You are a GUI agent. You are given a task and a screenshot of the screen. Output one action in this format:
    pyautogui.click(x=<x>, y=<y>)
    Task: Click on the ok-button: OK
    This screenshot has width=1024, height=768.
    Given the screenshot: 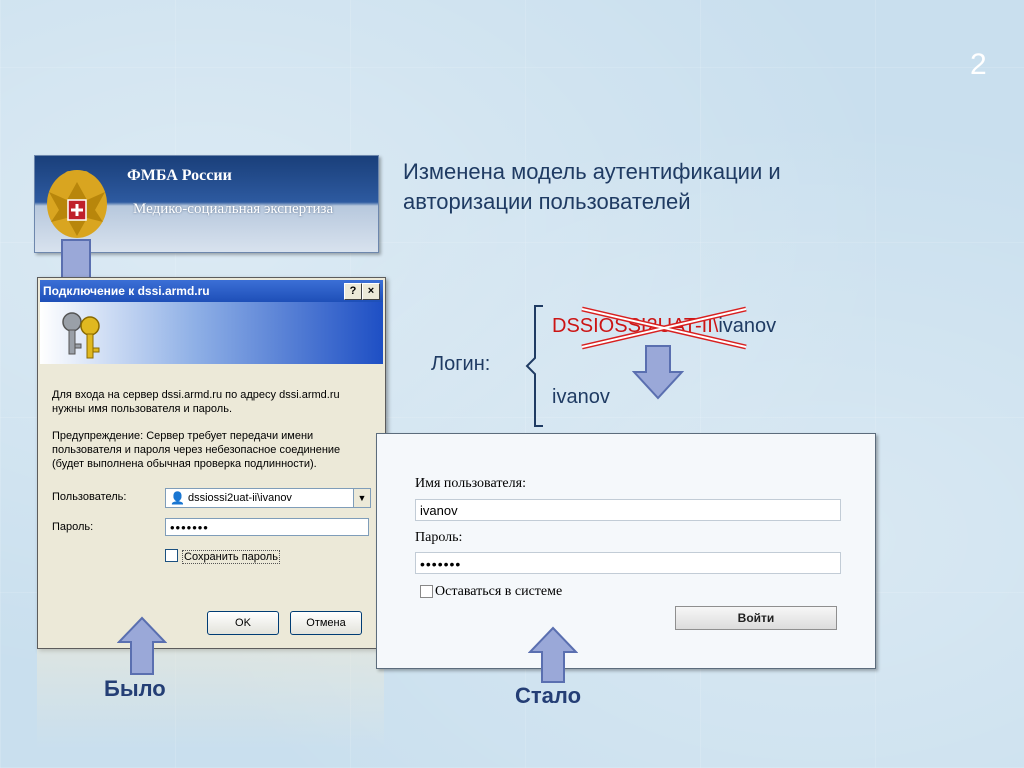 What is the action you would take?
    pyautogui.click(x=243, y=623)
    